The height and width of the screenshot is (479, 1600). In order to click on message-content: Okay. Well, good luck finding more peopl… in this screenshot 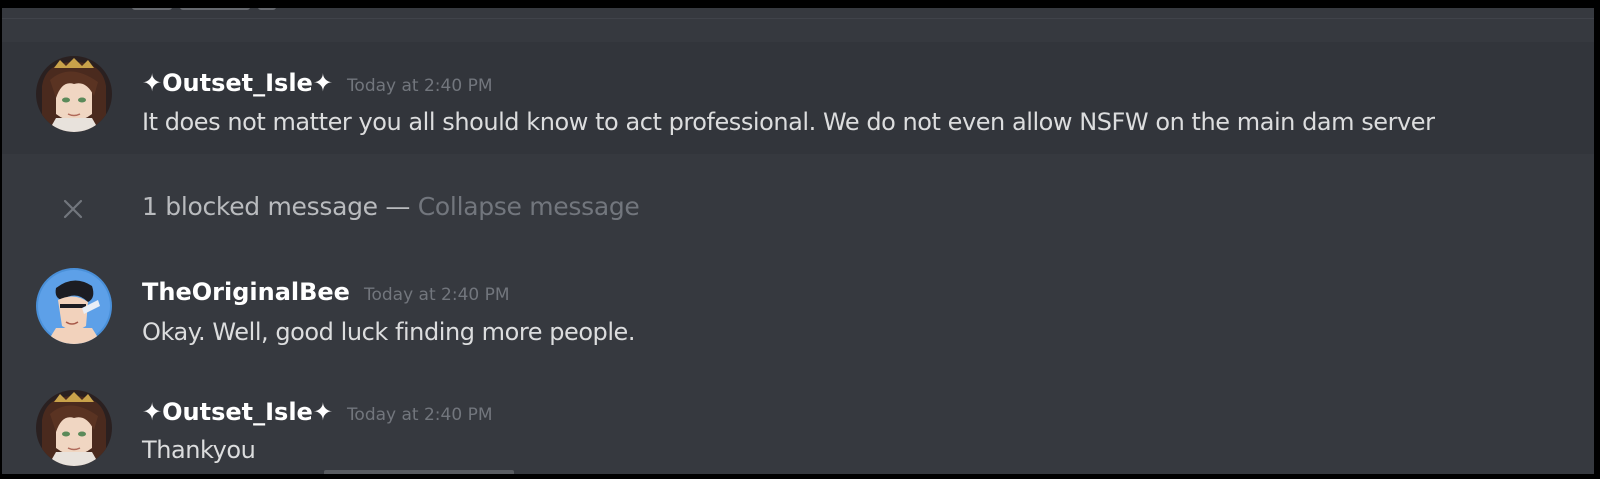, I will do `click(389, 332)`.